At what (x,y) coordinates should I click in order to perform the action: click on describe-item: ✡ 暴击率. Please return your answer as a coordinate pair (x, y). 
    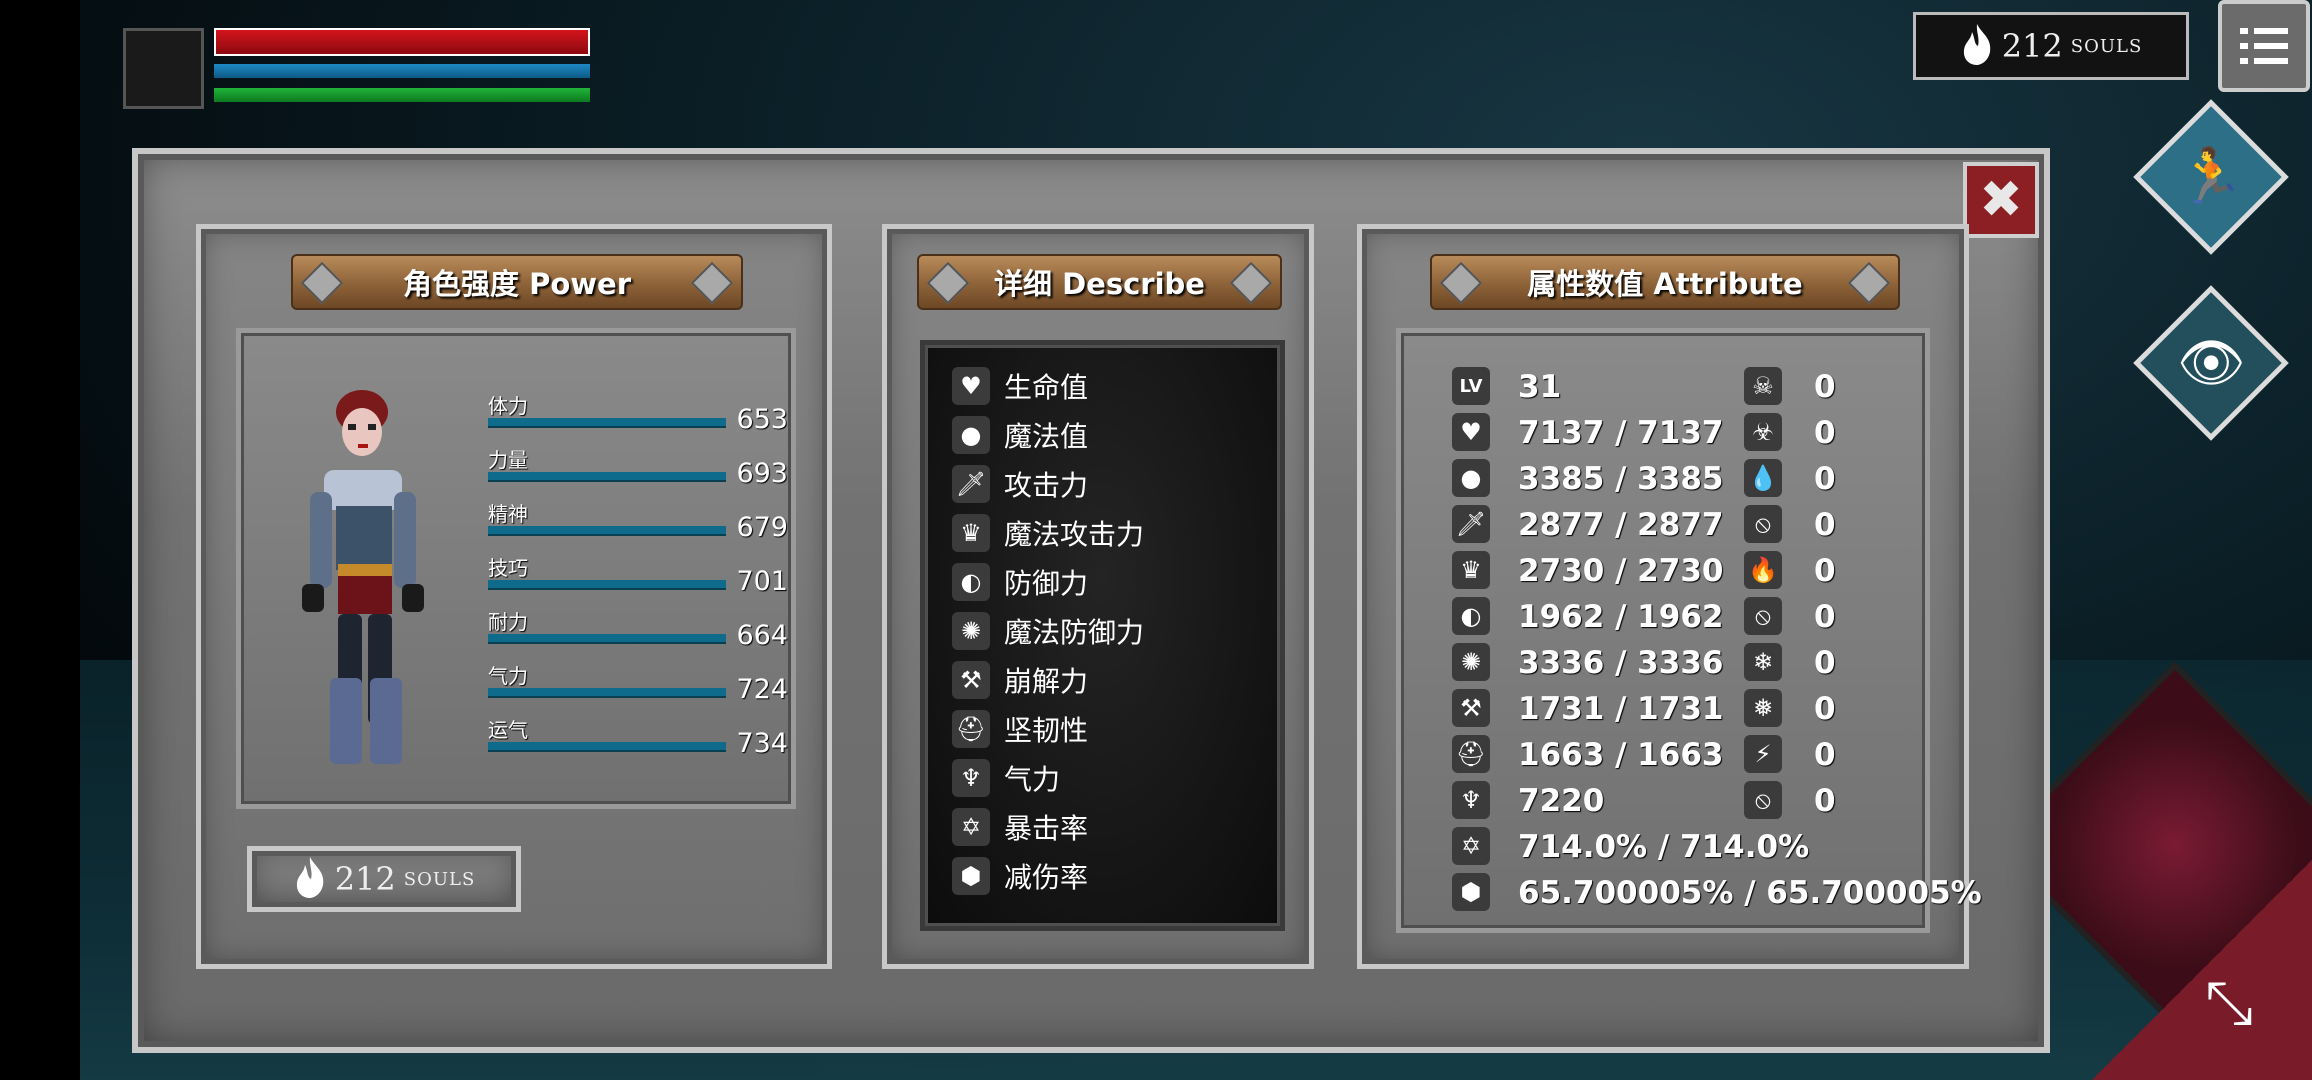
    Looking at the image, I should click on (1020, 827).